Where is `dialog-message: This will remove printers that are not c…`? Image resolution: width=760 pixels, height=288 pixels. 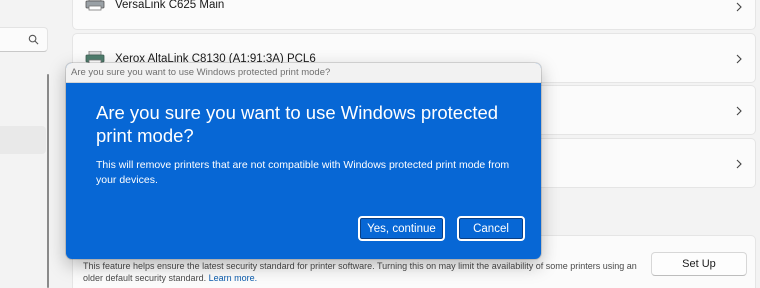
dialog-message: This will remove printers that are not c… is located at coordinates (303, 172).